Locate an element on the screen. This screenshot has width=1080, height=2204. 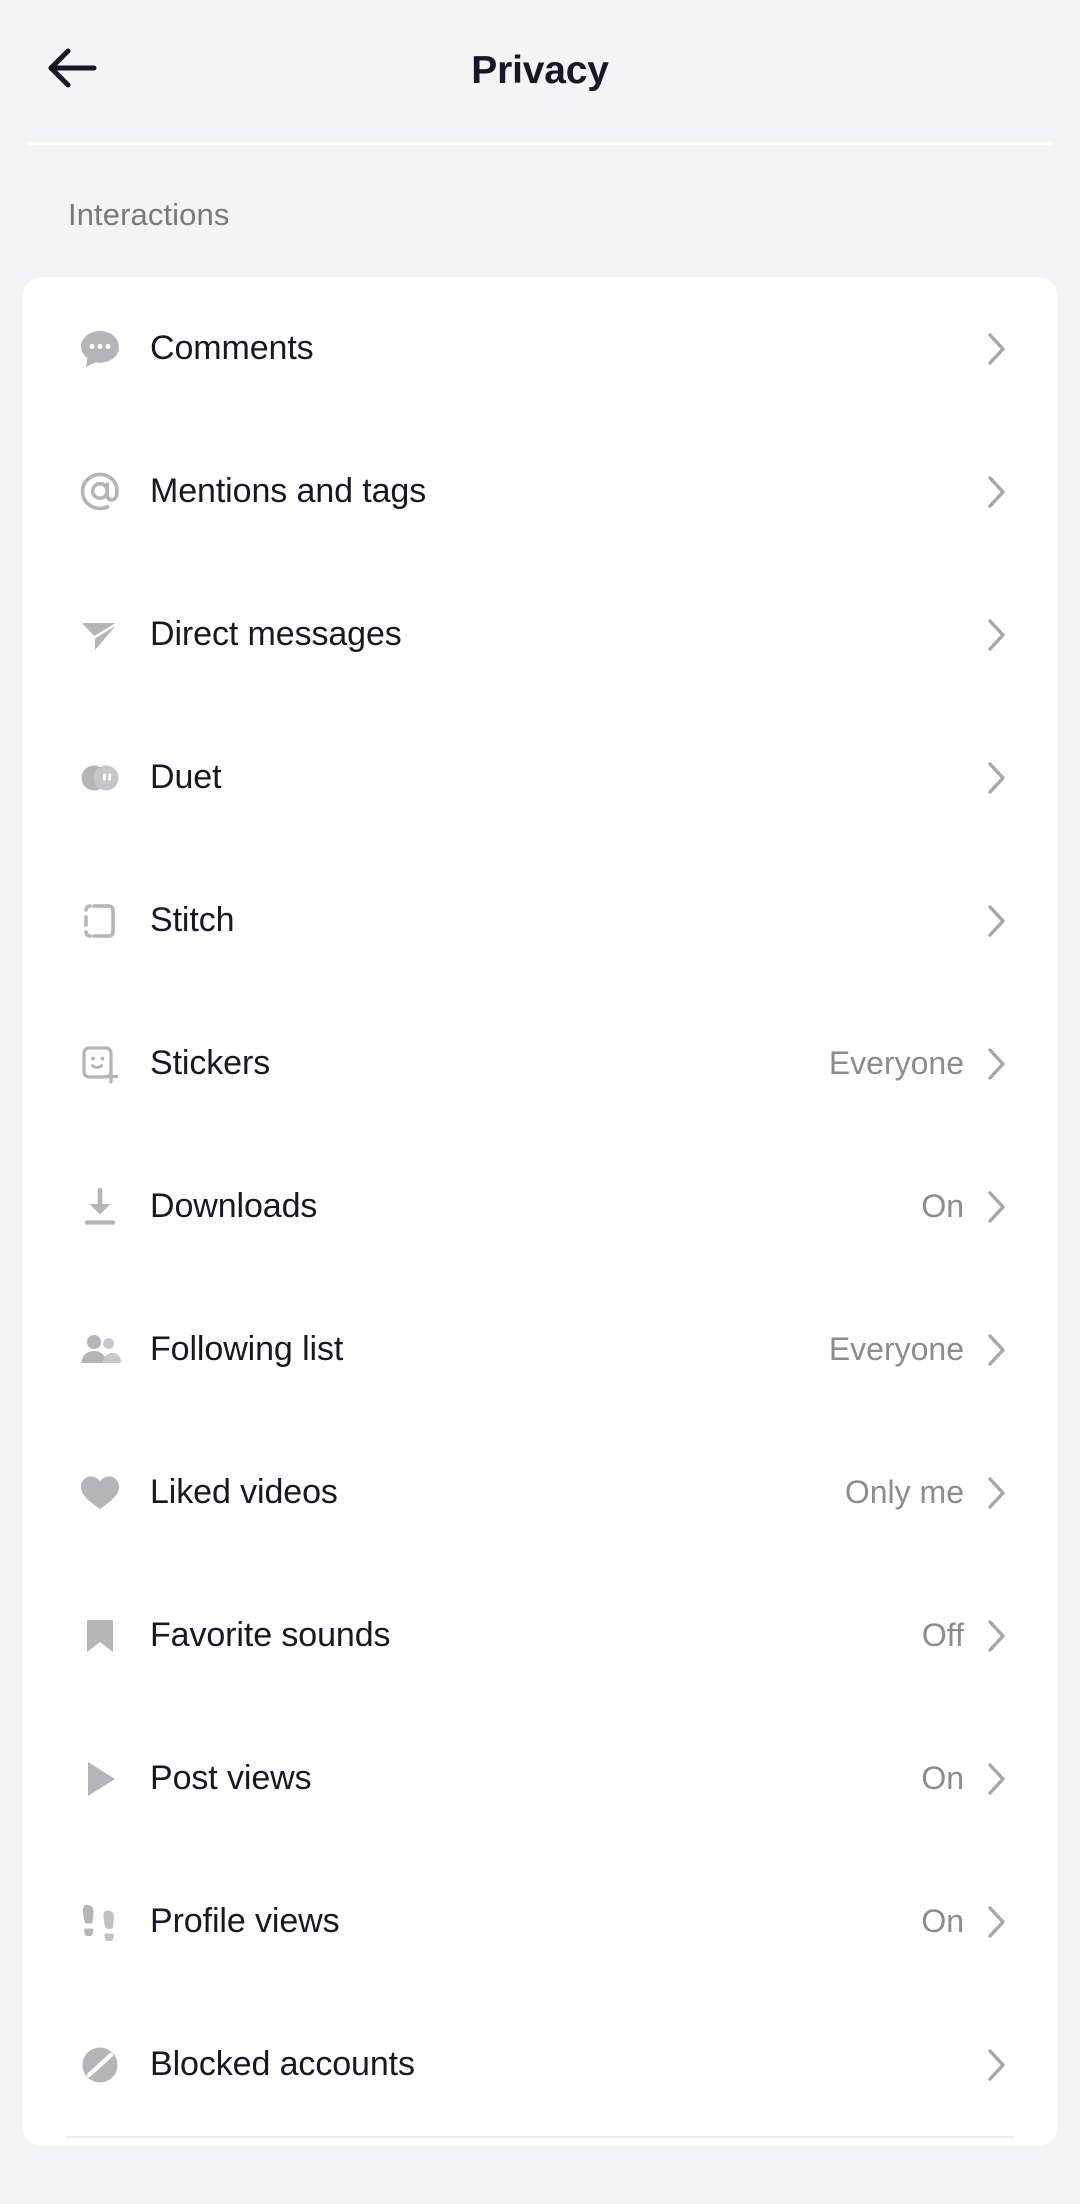
list-item-profile-views: Profile views On is located at coordinates (540, 1921).